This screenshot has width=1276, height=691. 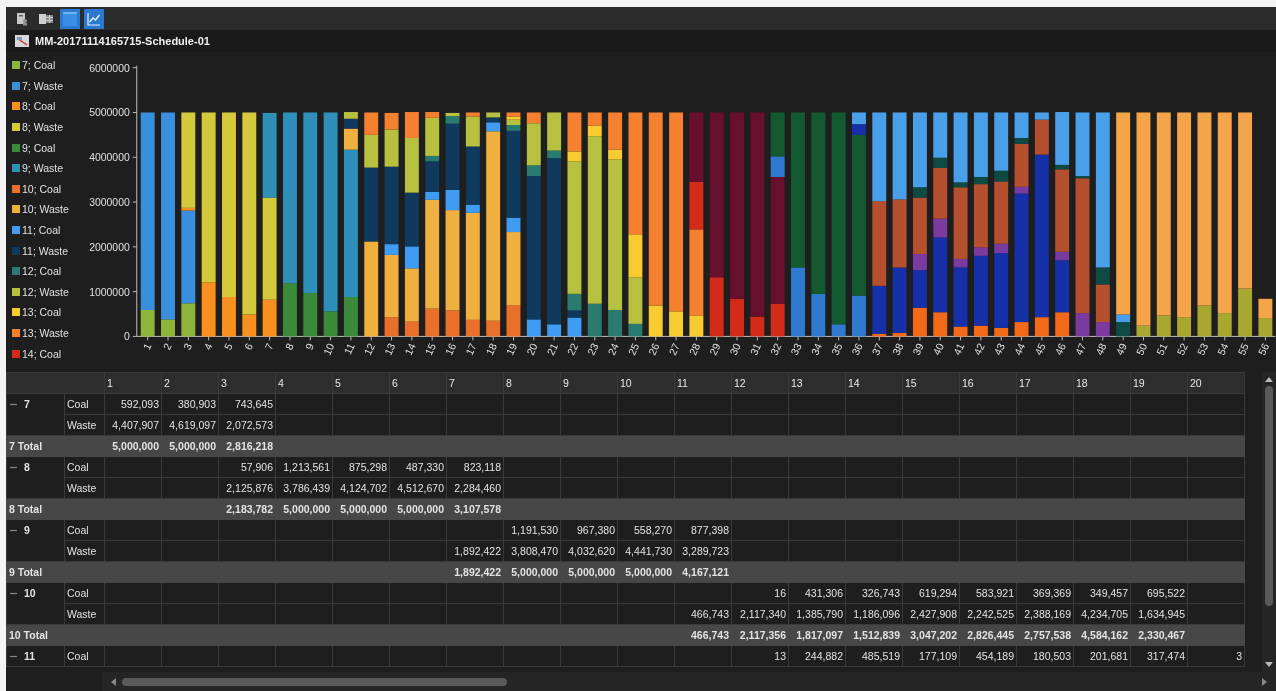 What do you see at coordinates (247, 425) in the screenshot?
I see `table-cell: 2,072,573` at bounding box center [247, 425].